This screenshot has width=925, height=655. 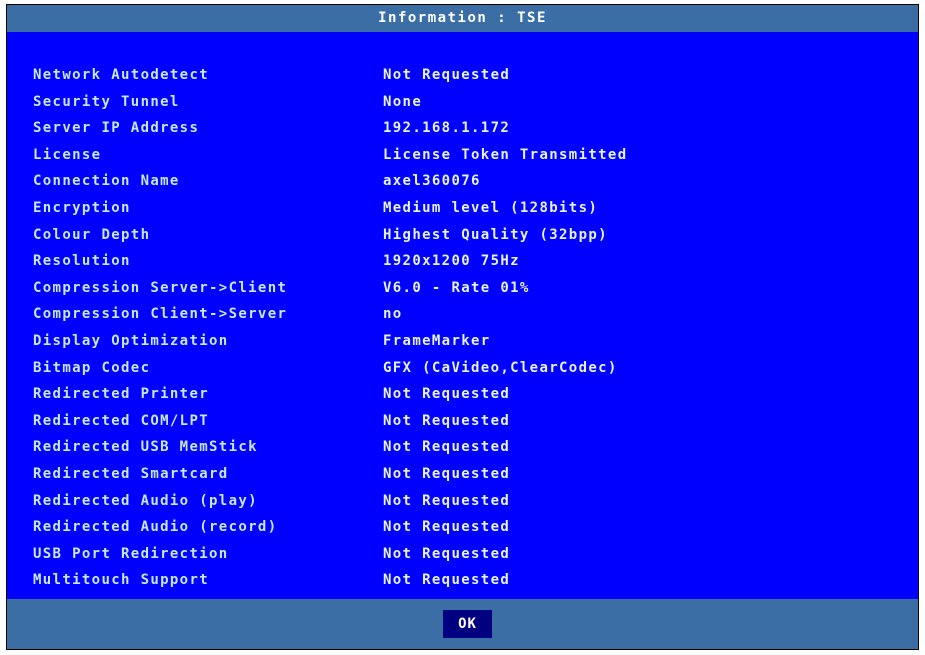 I want to click on info-label: Redirected Audio (record), so click(x=155, y=527).